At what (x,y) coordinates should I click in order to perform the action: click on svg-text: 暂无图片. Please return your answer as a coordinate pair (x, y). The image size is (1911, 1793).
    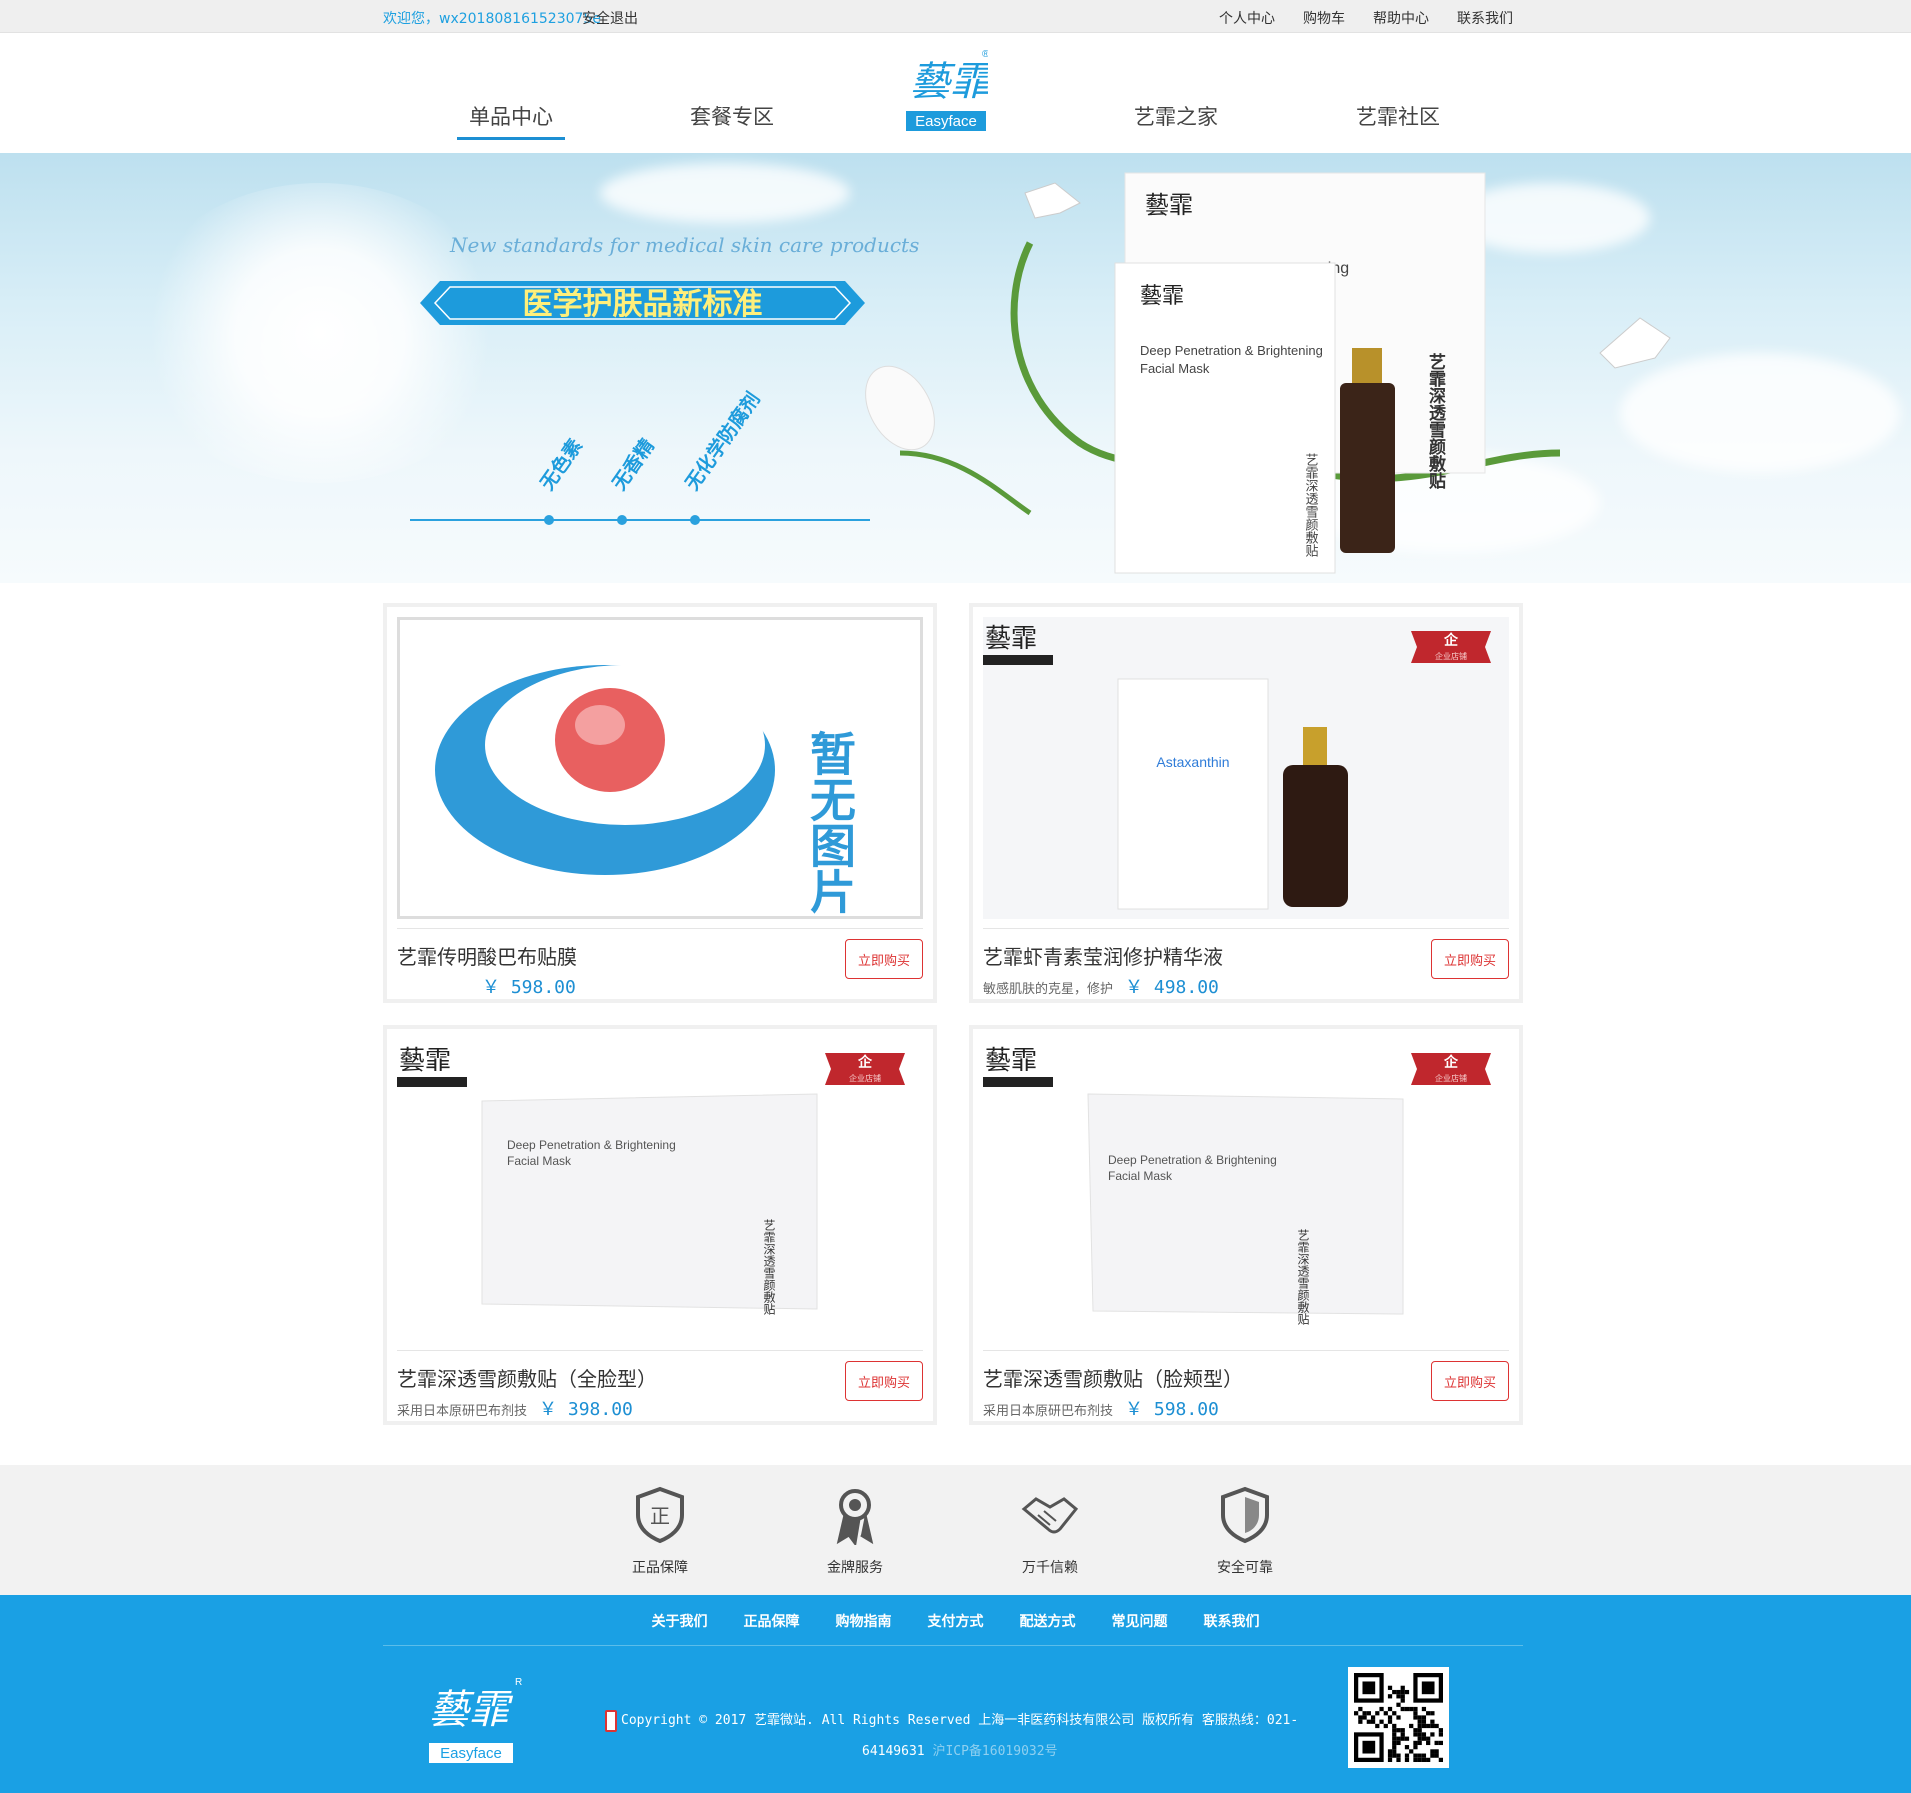
    Looking at the image, I should click on (830, 822).